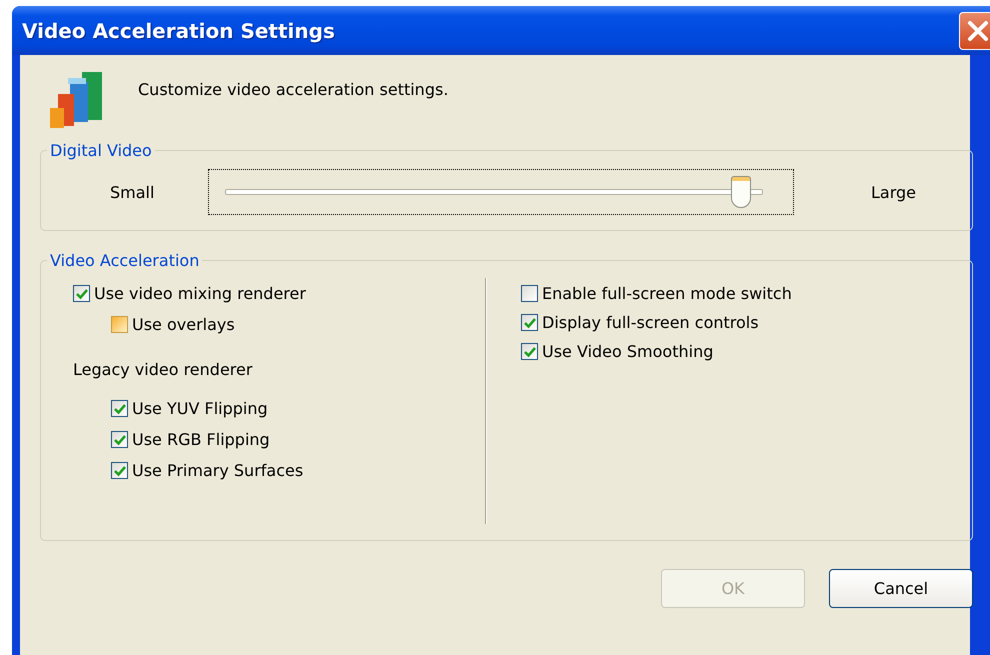 Image resolution: width=990 pixels, height=655 pixels. Describe the element at coordinates (207, 470) in the screenshot. I see `checkbox: Use Primary Surfaces` at that location.